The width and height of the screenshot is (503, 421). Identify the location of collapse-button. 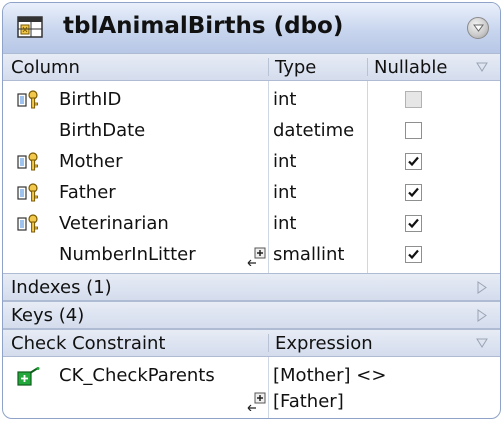
(478, 28).